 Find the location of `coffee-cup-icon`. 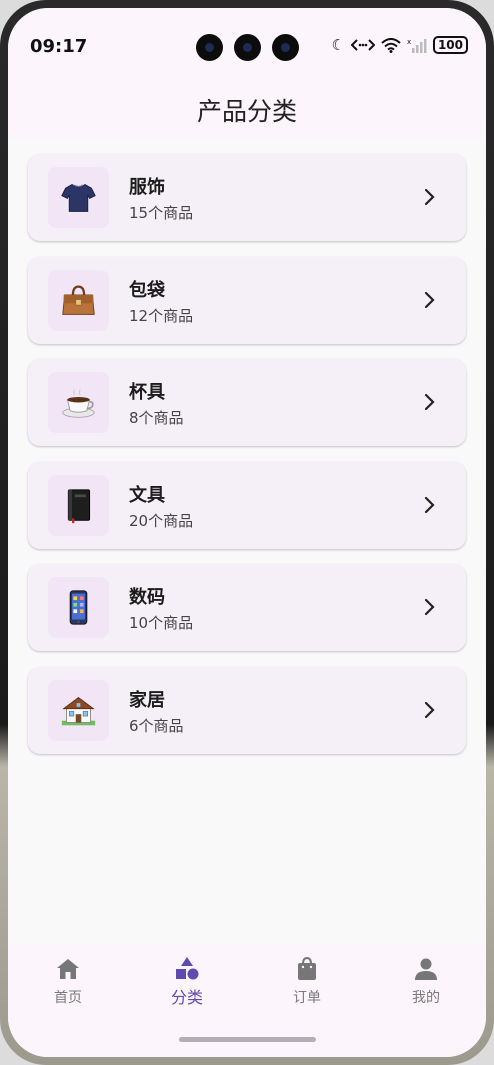

coffee-cup-icon is located at coordinates (78, 403).